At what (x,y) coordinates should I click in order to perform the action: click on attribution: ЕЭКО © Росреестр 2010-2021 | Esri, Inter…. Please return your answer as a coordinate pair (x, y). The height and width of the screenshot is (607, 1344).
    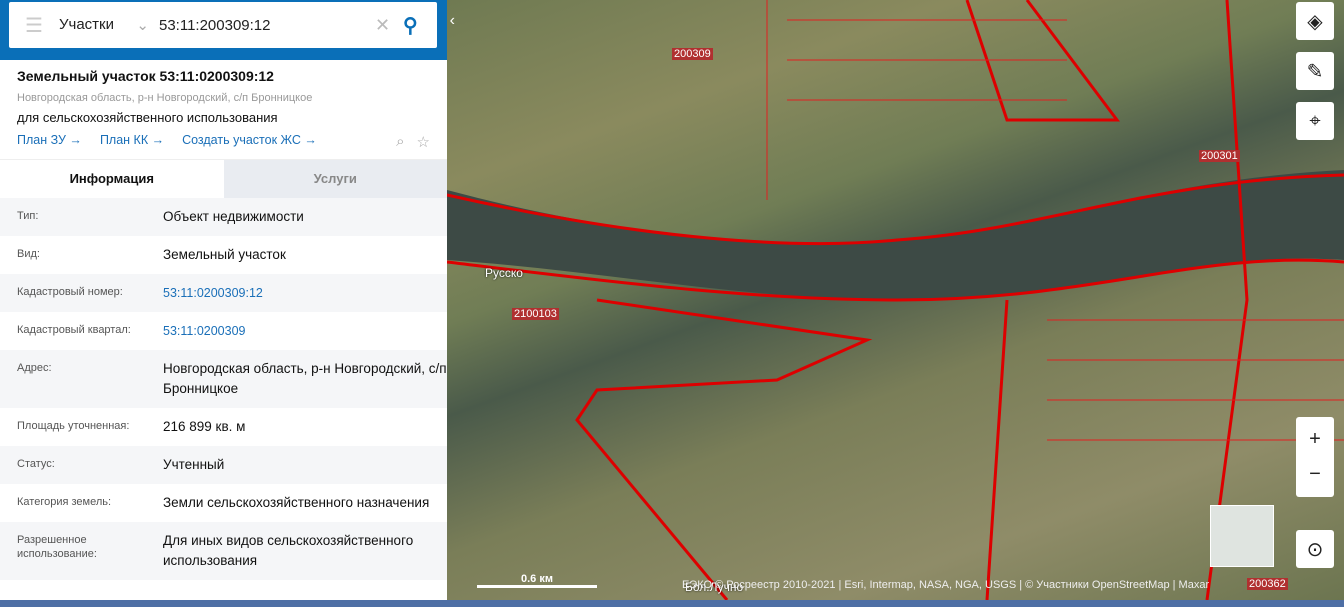
    Looking at the image, I should click on (946, 585).